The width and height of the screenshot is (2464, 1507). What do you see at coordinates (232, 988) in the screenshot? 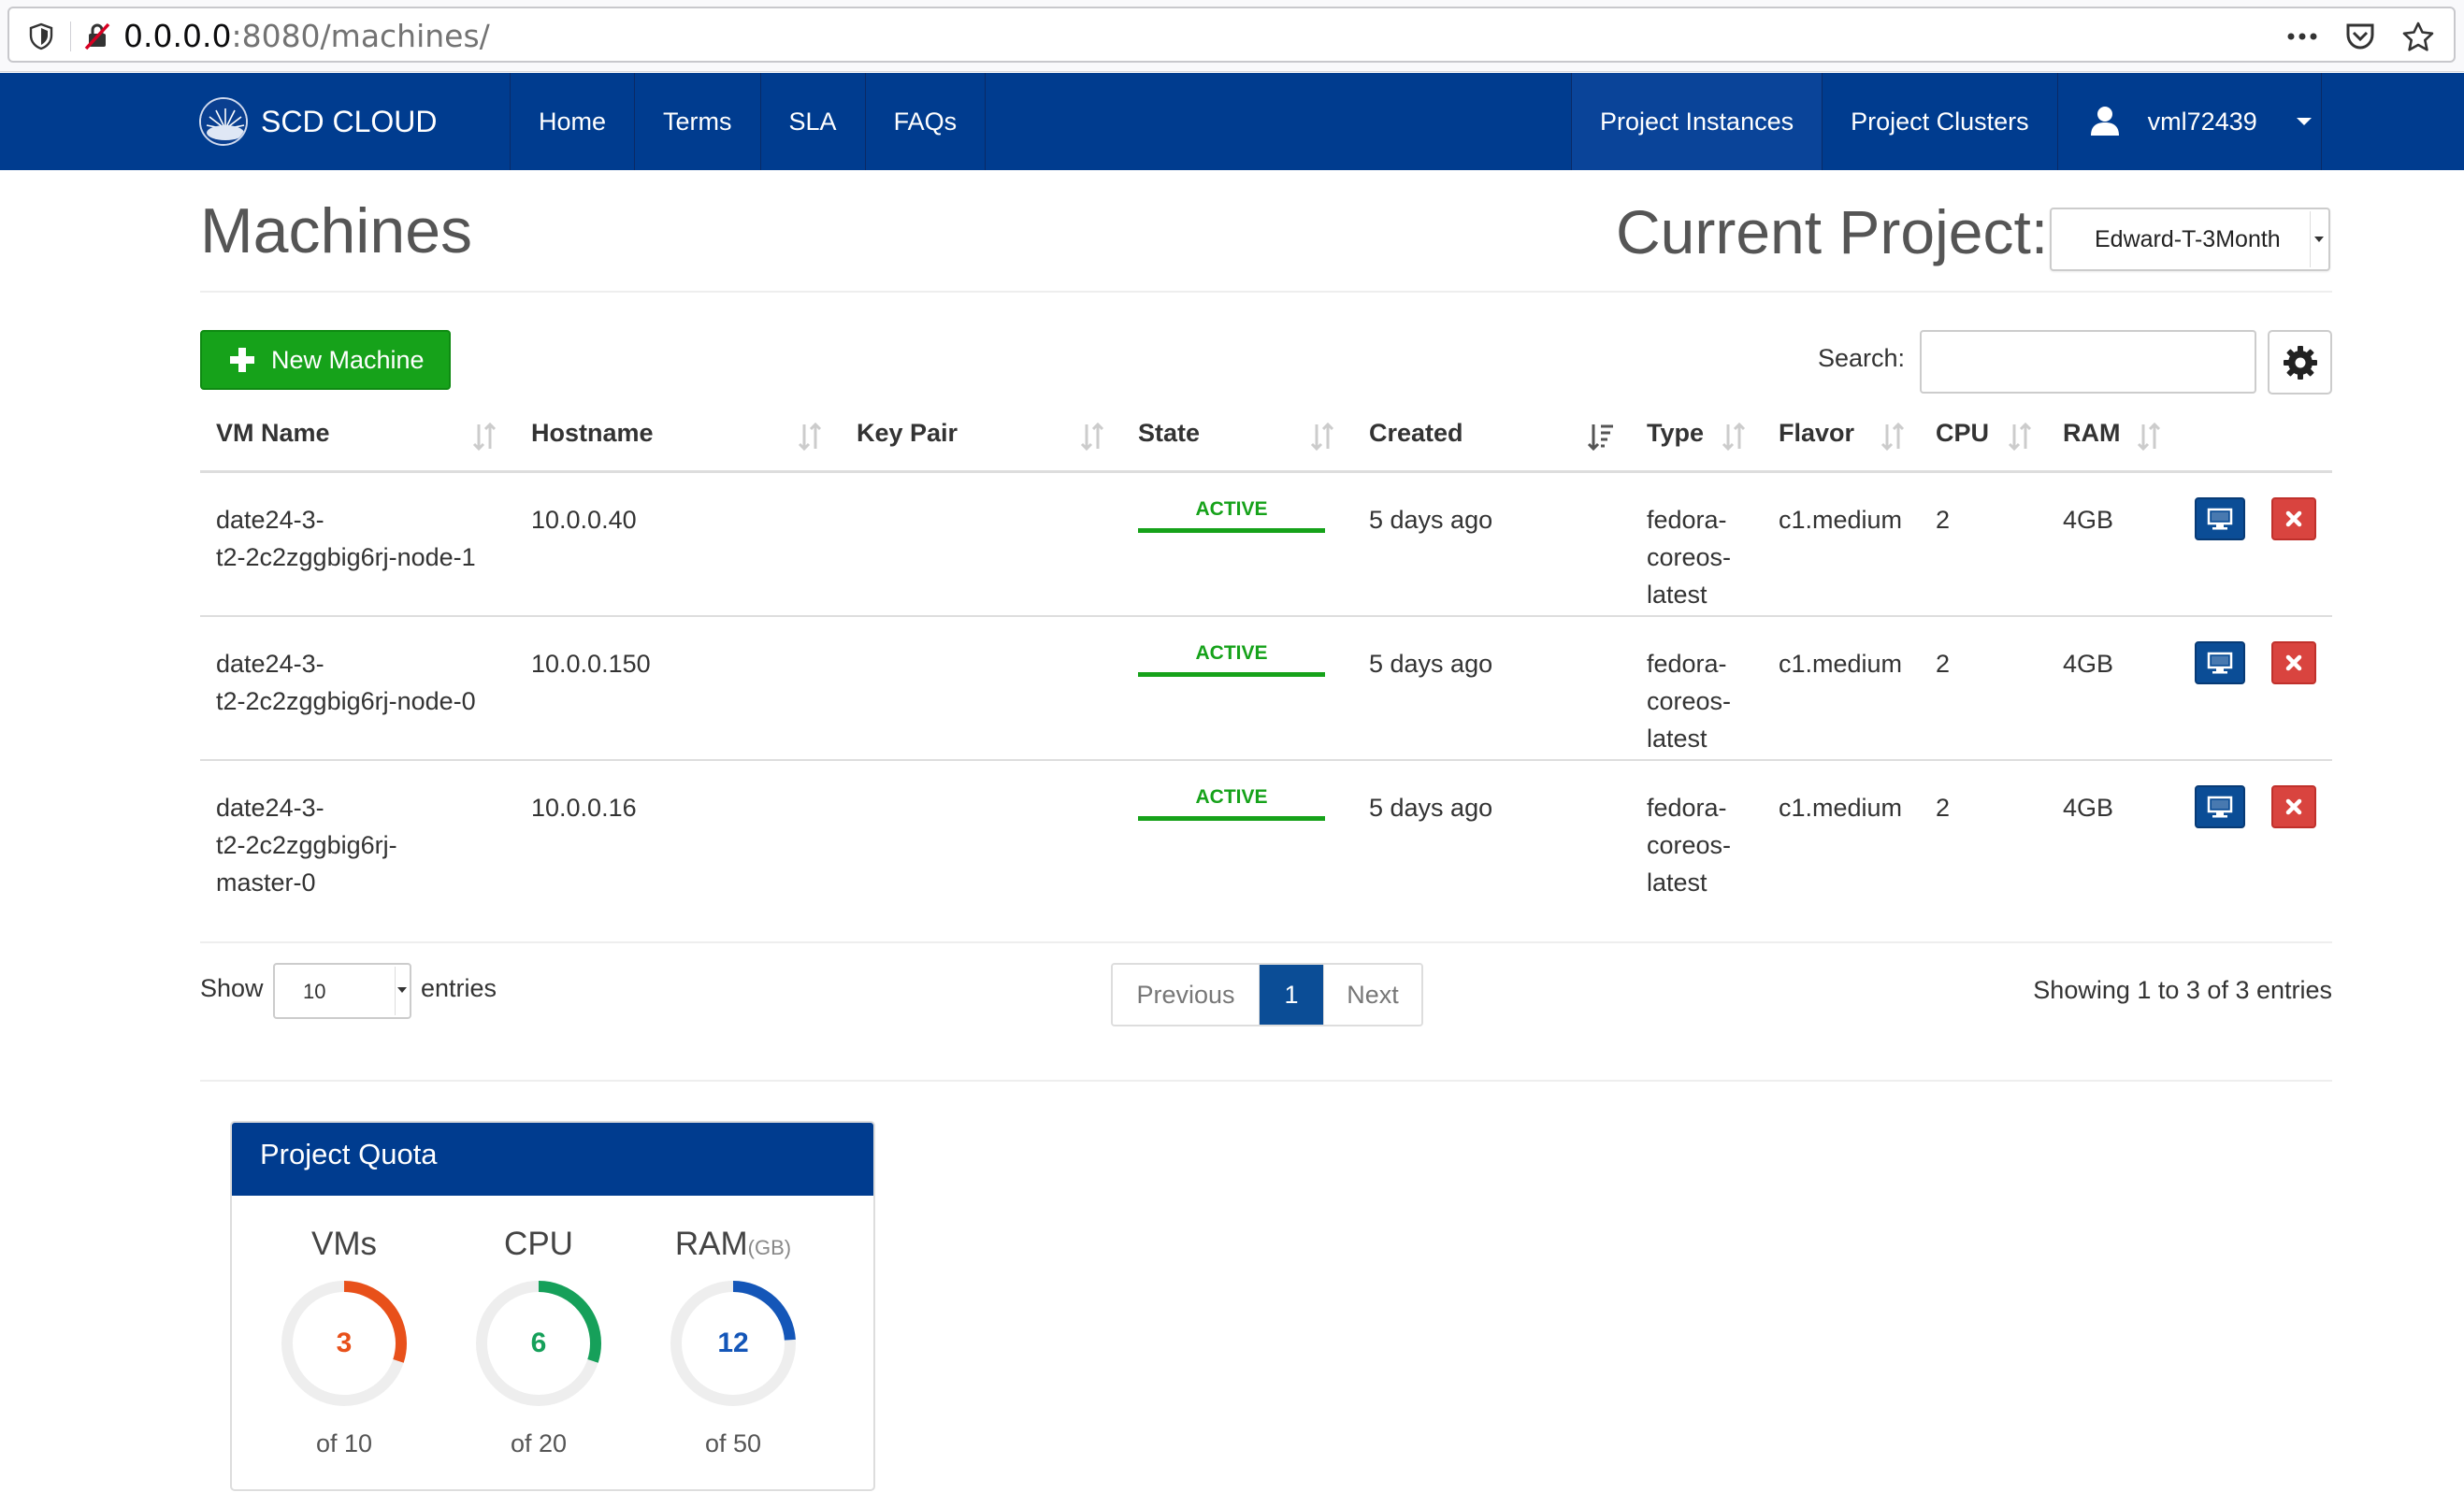
I see `show-label: Show` at bounding box center [232, 988].